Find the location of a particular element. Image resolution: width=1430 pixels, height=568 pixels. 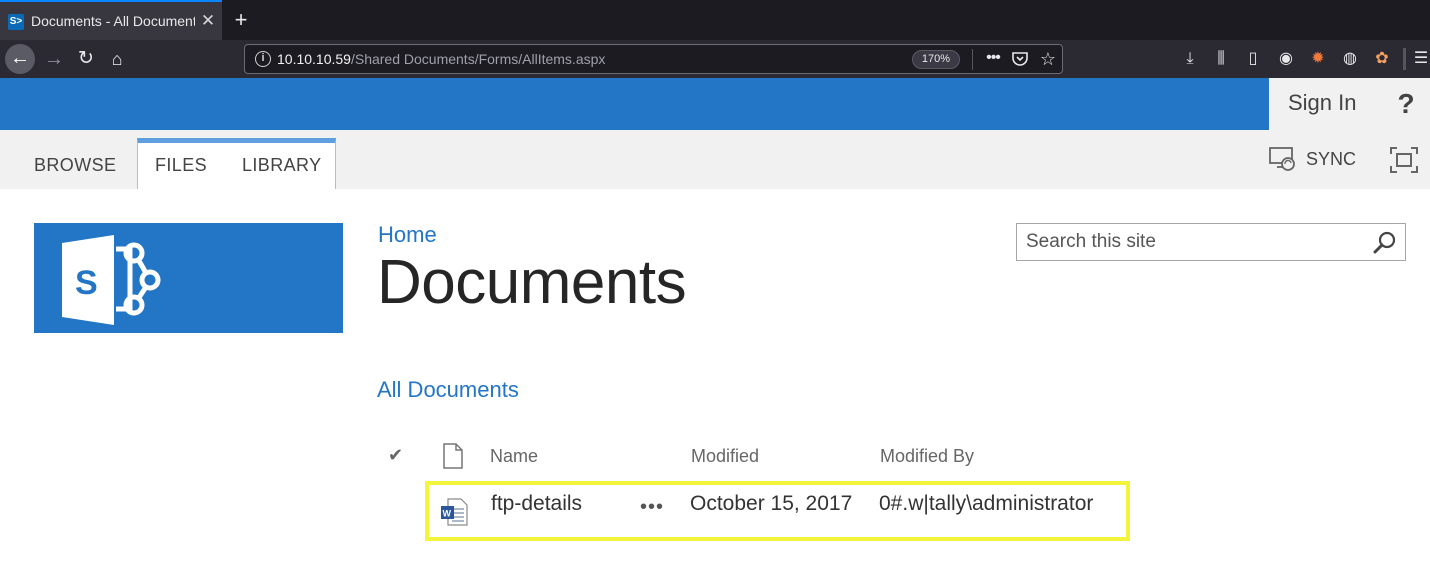

word-document-icon: W is located at coordinates (454, 512).